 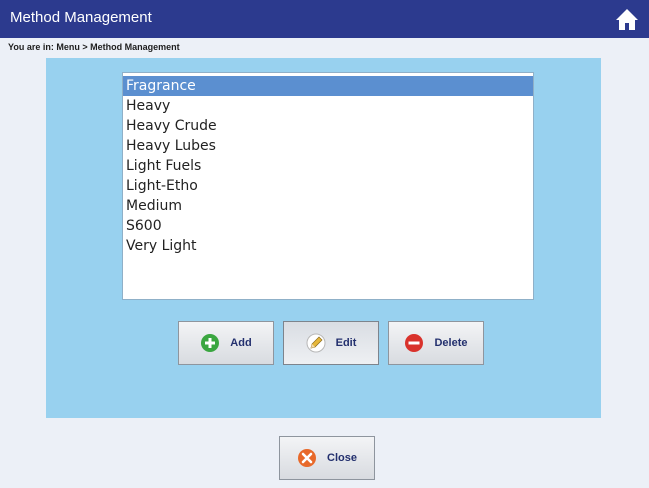 I want to click on home-button, so click(x=627, y=19).